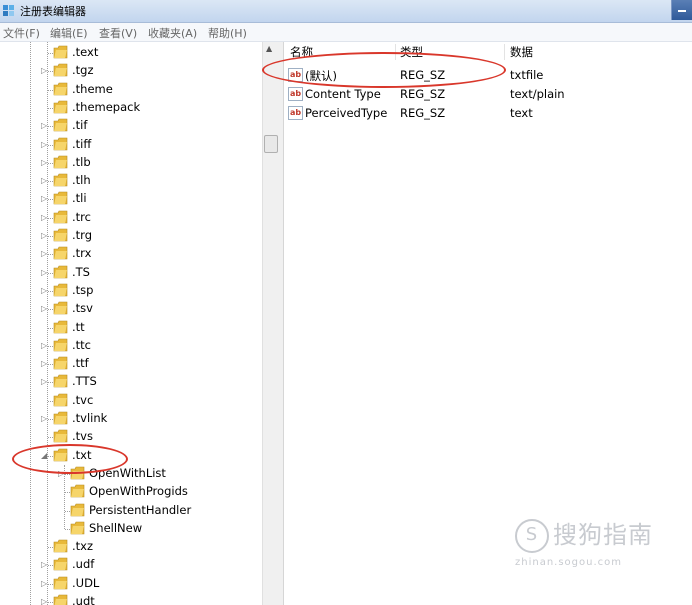  I want to click on tree-item: ▷ .trg, so click(131, 236).